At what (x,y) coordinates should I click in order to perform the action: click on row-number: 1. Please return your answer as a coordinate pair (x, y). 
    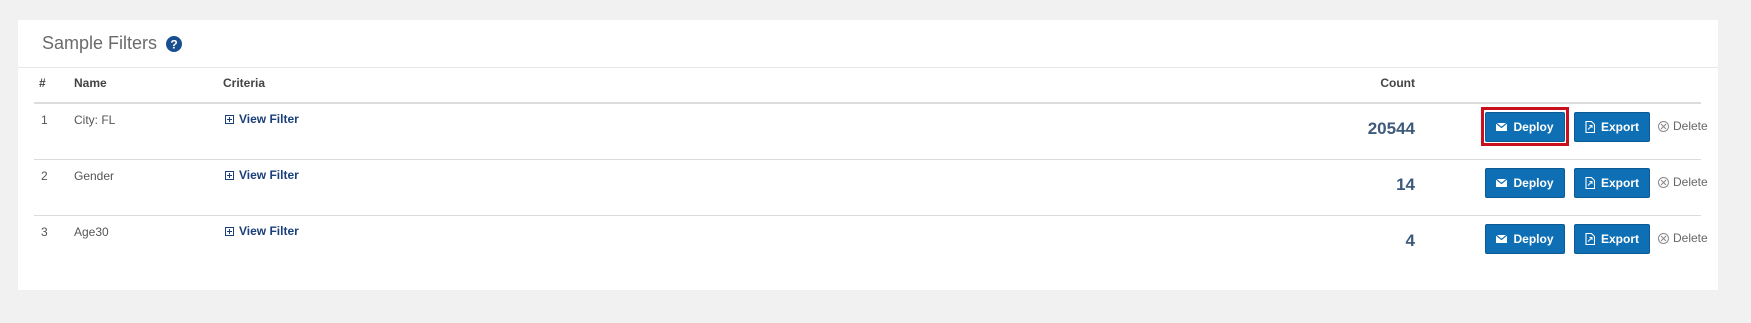
    Looking at the image, I should click on (44, 120).